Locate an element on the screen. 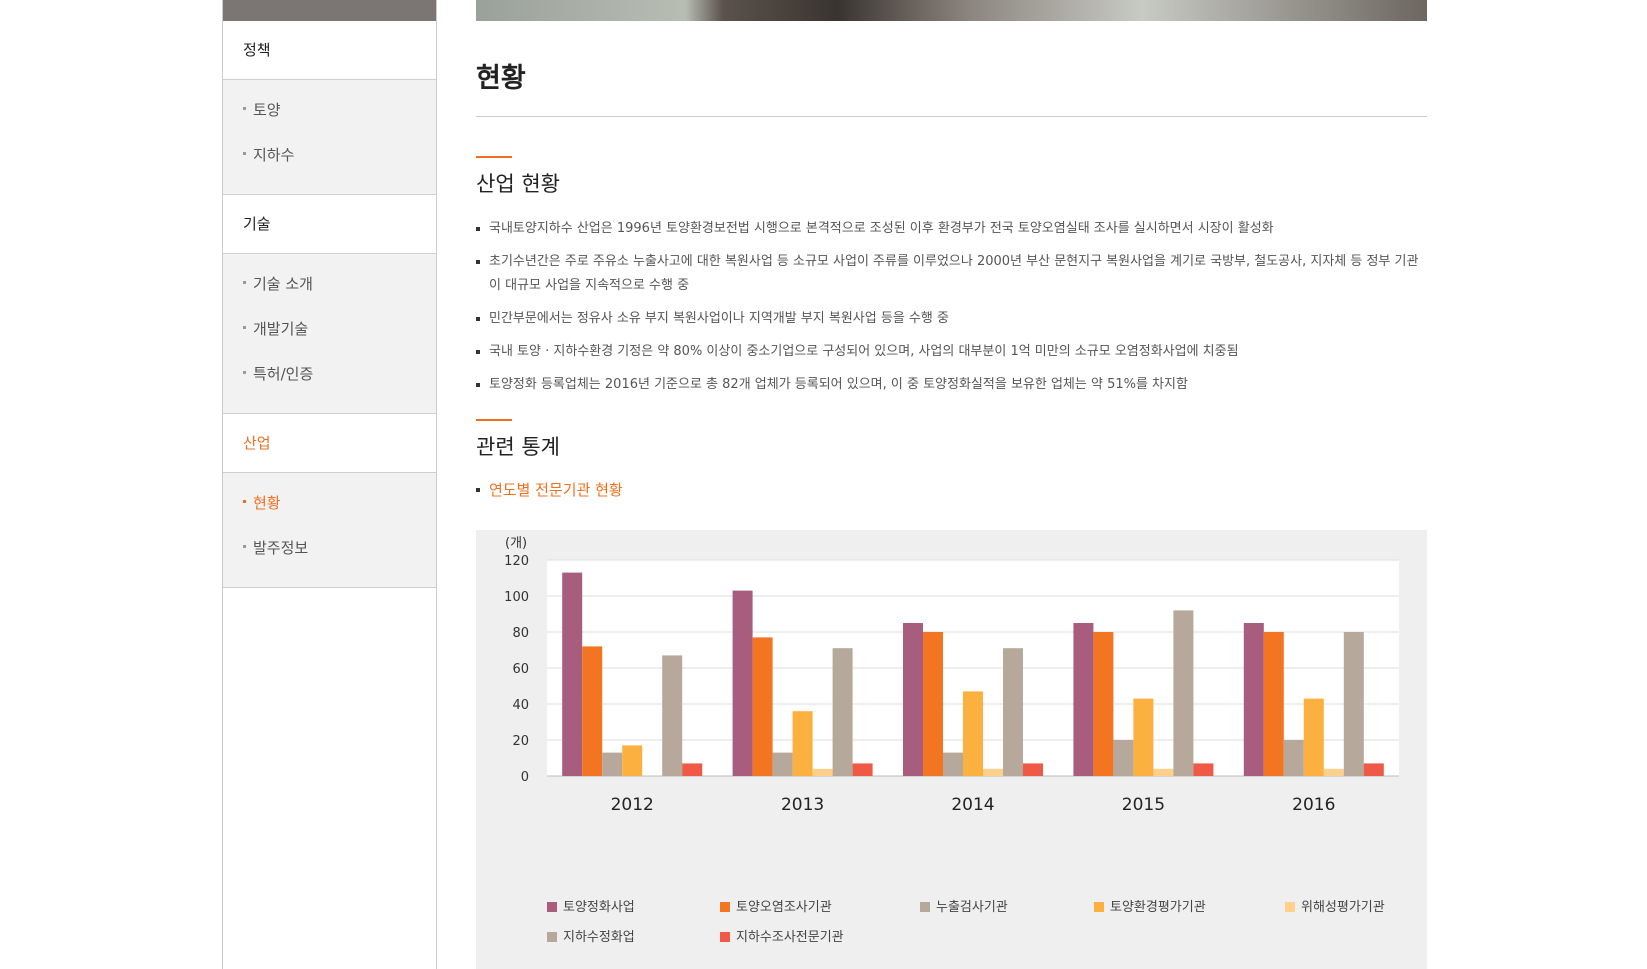  sidebar-item-label: 발주정보 is located at coordinates (281, 548).